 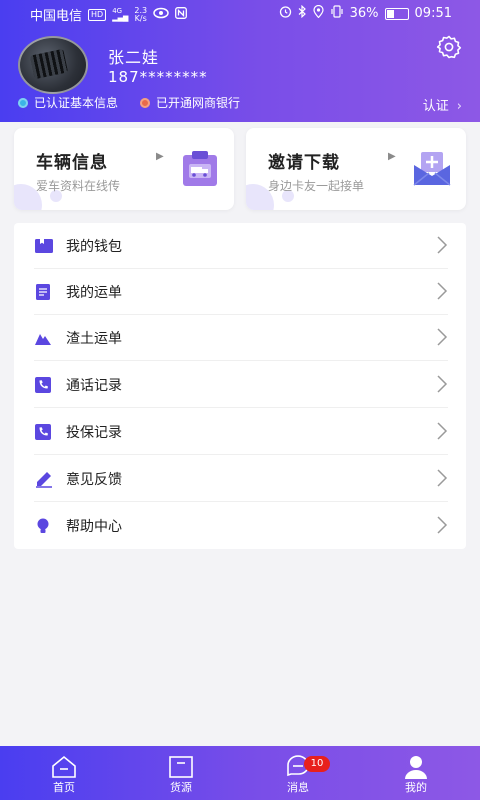 I want to click on eye-icon, so click(x=161, y=15).